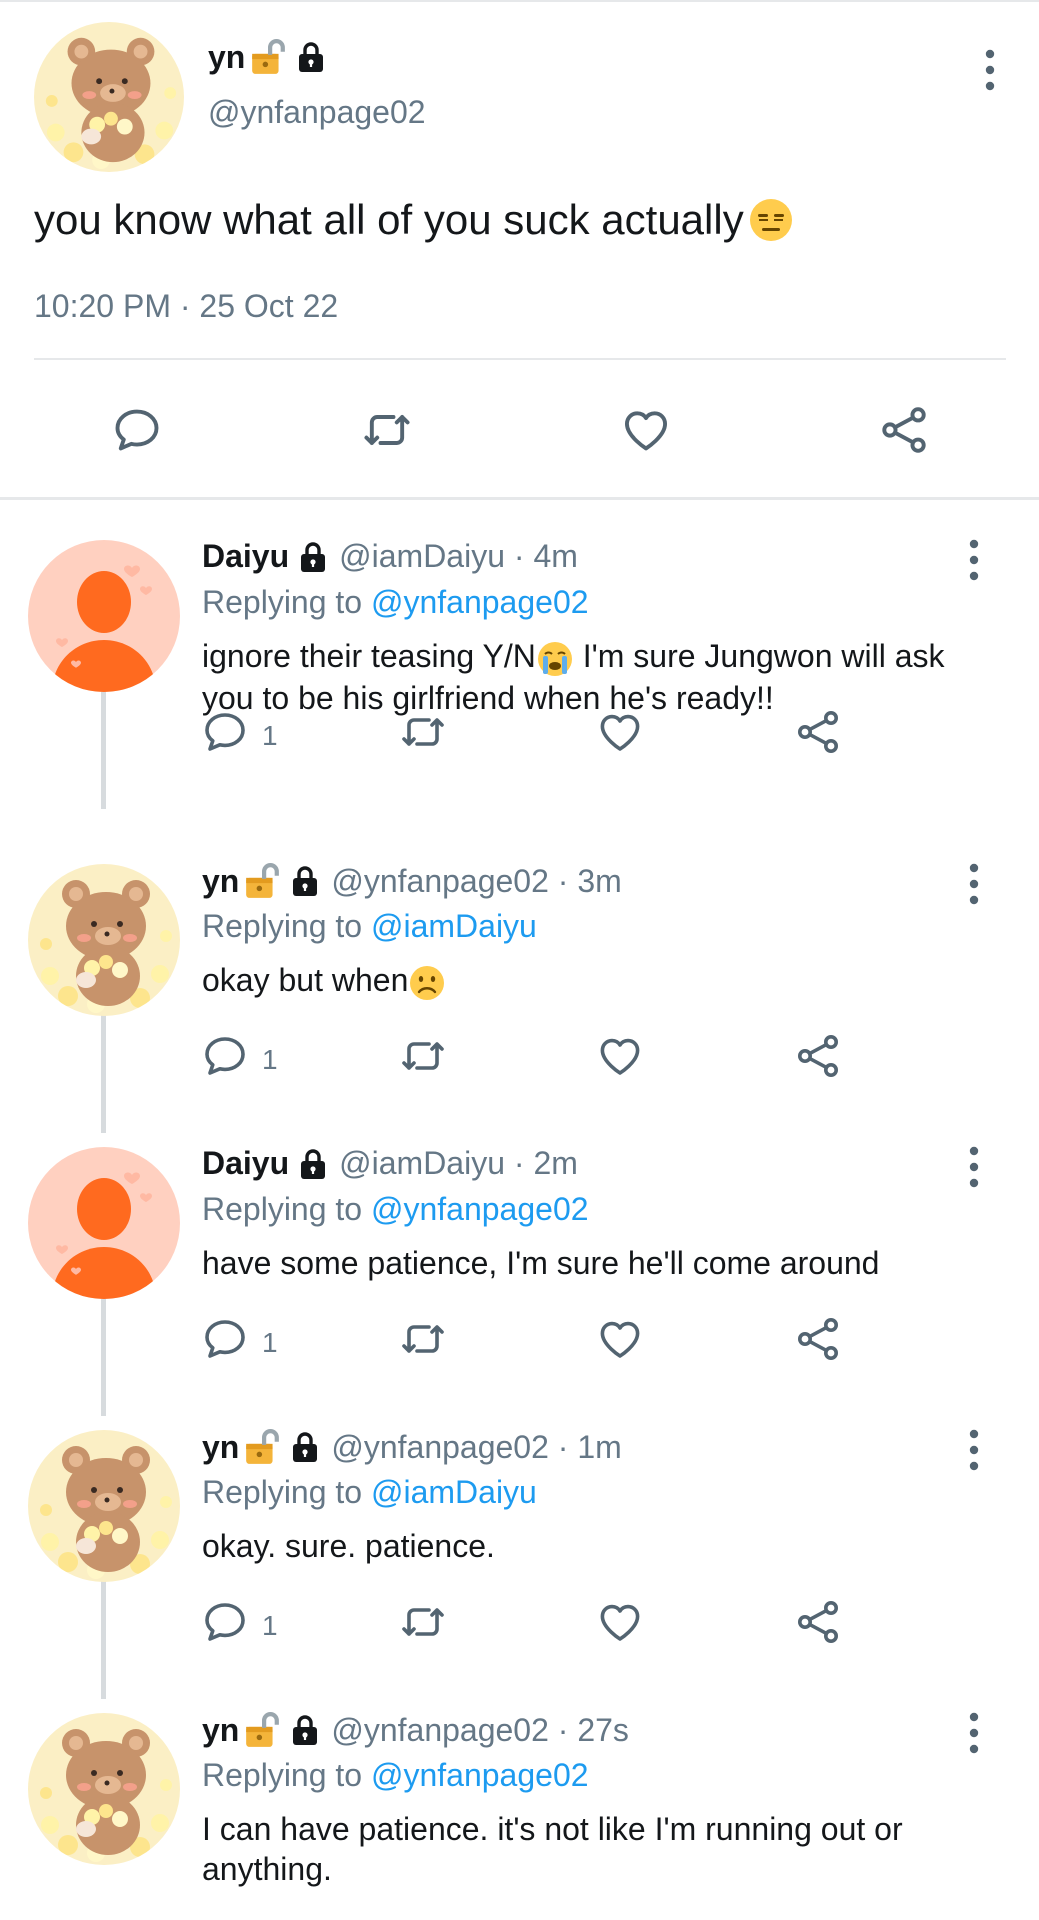 This screenshot has width=1039, height=1920. I want to click on handle-and-time: @ynfanpage02 · 1m, so click(476, 1446).